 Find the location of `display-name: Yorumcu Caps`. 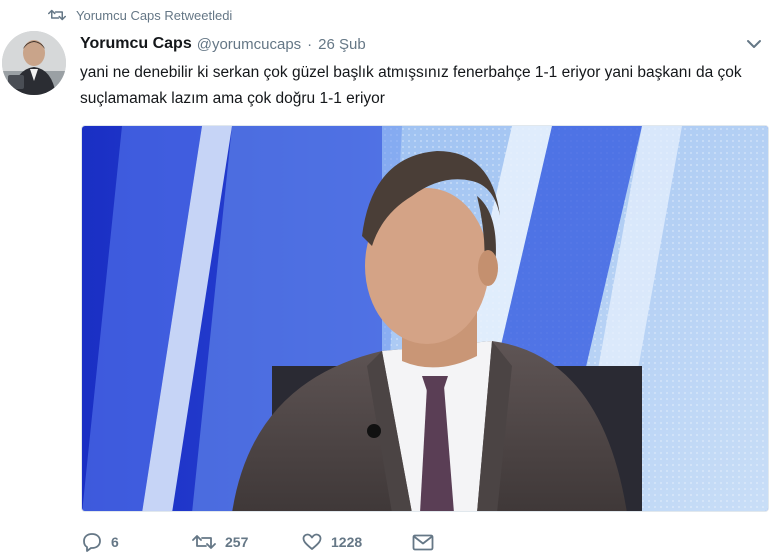

display-name: Yorumcu Caps is located at coordinates (136, 44).